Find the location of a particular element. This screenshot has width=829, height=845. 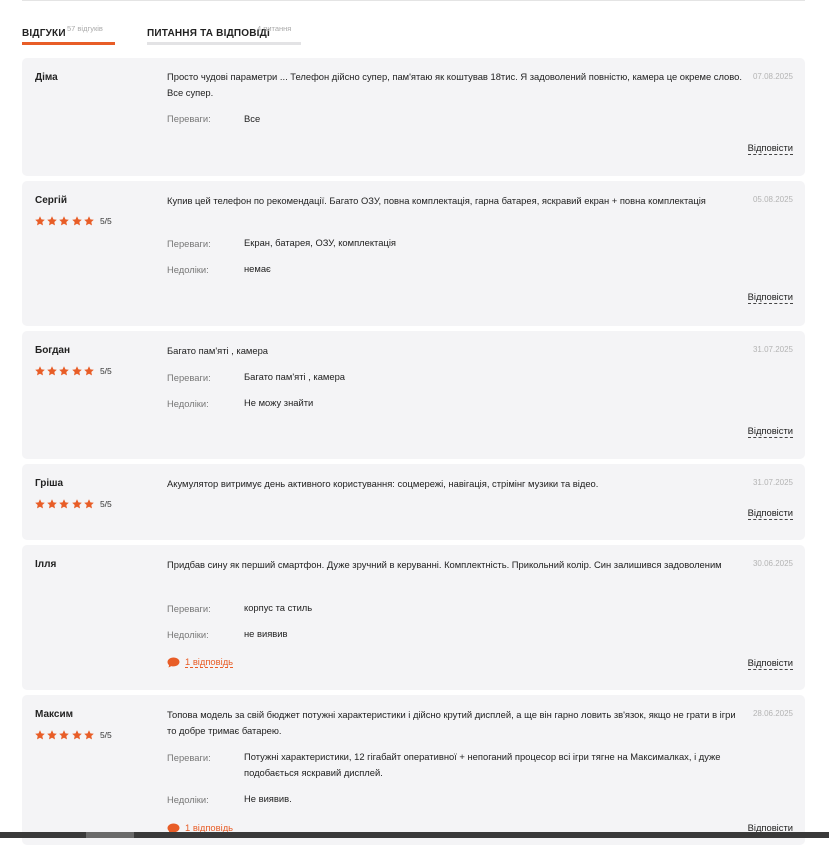

review-text: Багато пам'яті , камера is located at coordinates (217, 350).